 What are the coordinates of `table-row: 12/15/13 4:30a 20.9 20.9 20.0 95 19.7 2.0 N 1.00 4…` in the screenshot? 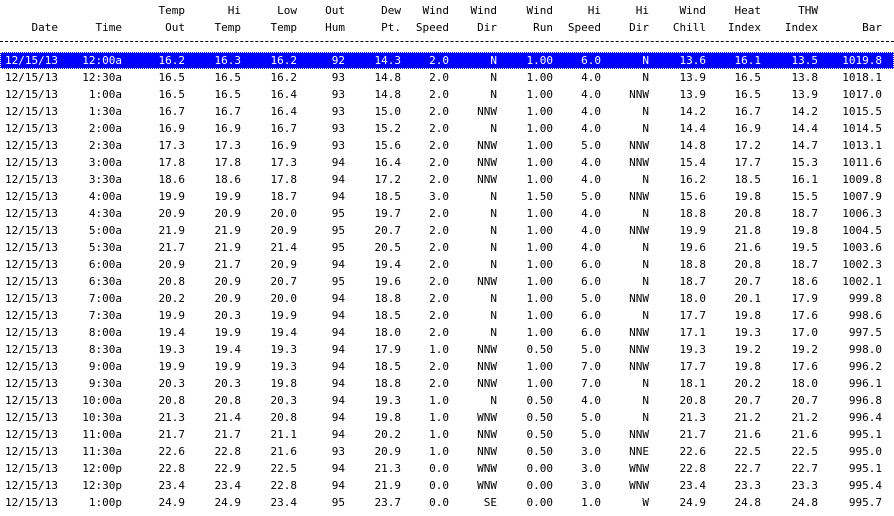 It's located at (447, 213).